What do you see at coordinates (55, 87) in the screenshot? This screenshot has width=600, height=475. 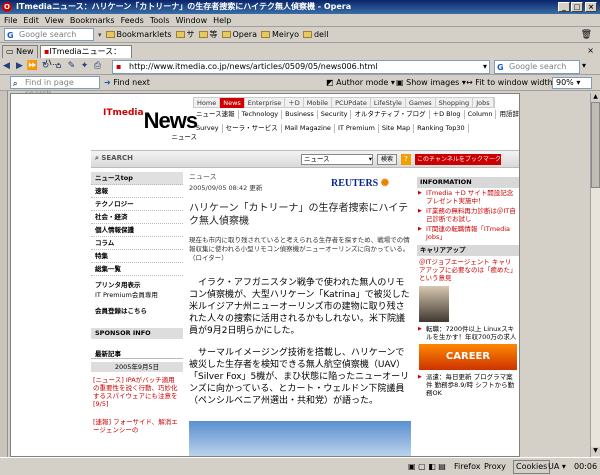 I see `find-in-page-input: ⌕Find in page search` at bounding box center [55, 87].